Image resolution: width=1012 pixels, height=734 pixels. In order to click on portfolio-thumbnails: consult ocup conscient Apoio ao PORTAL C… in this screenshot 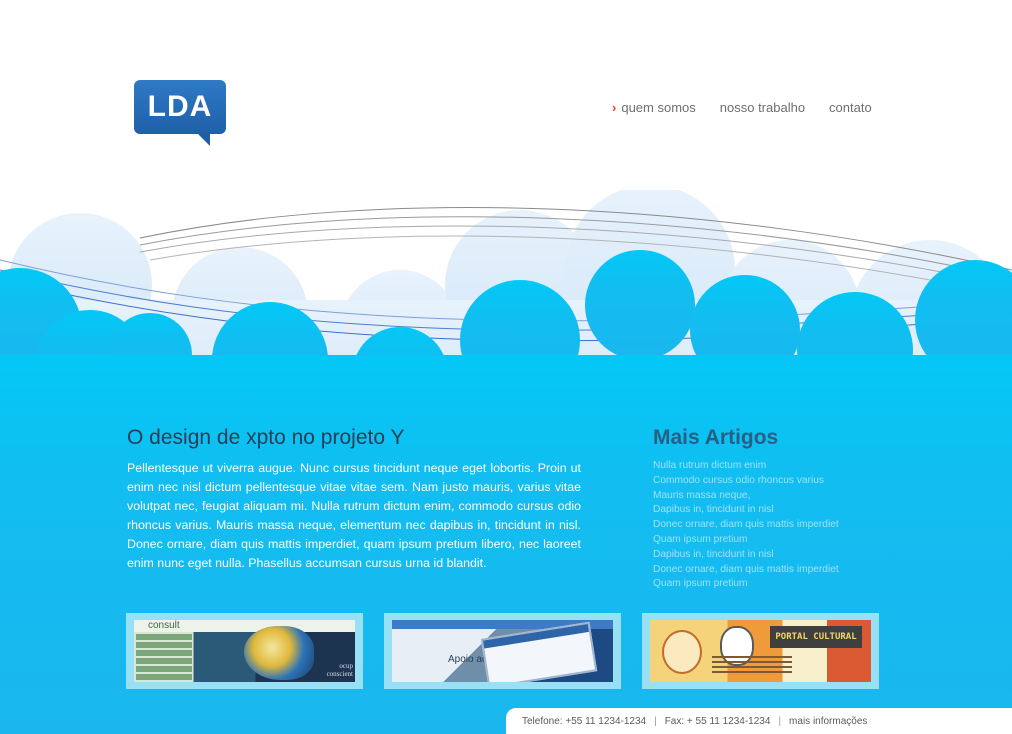, I will do `click(502, 651)`.